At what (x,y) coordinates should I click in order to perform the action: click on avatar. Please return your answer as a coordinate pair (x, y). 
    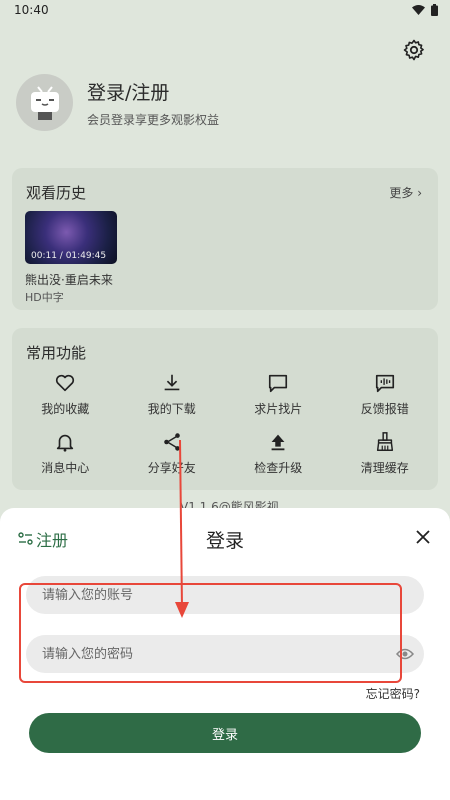
    Looking at the image, I should click on (44, 102).